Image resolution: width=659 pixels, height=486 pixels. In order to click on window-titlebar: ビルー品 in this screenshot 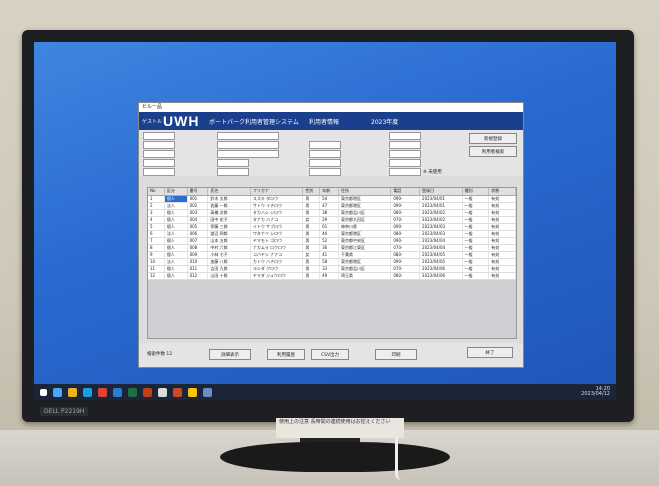, I will do `click(331, 107)`.